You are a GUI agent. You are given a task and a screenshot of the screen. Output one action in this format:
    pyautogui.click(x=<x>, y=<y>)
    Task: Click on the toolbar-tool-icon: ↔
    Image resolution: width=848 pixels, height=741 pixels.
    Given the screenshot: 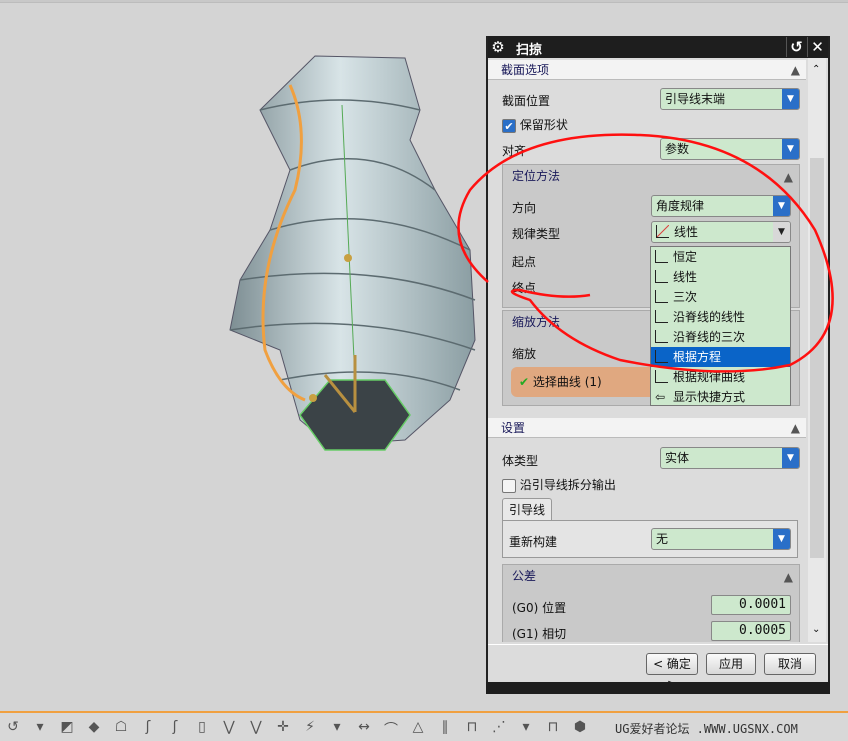 What is the action you would take?
    pyautogui.click(x=364, y=728)
    